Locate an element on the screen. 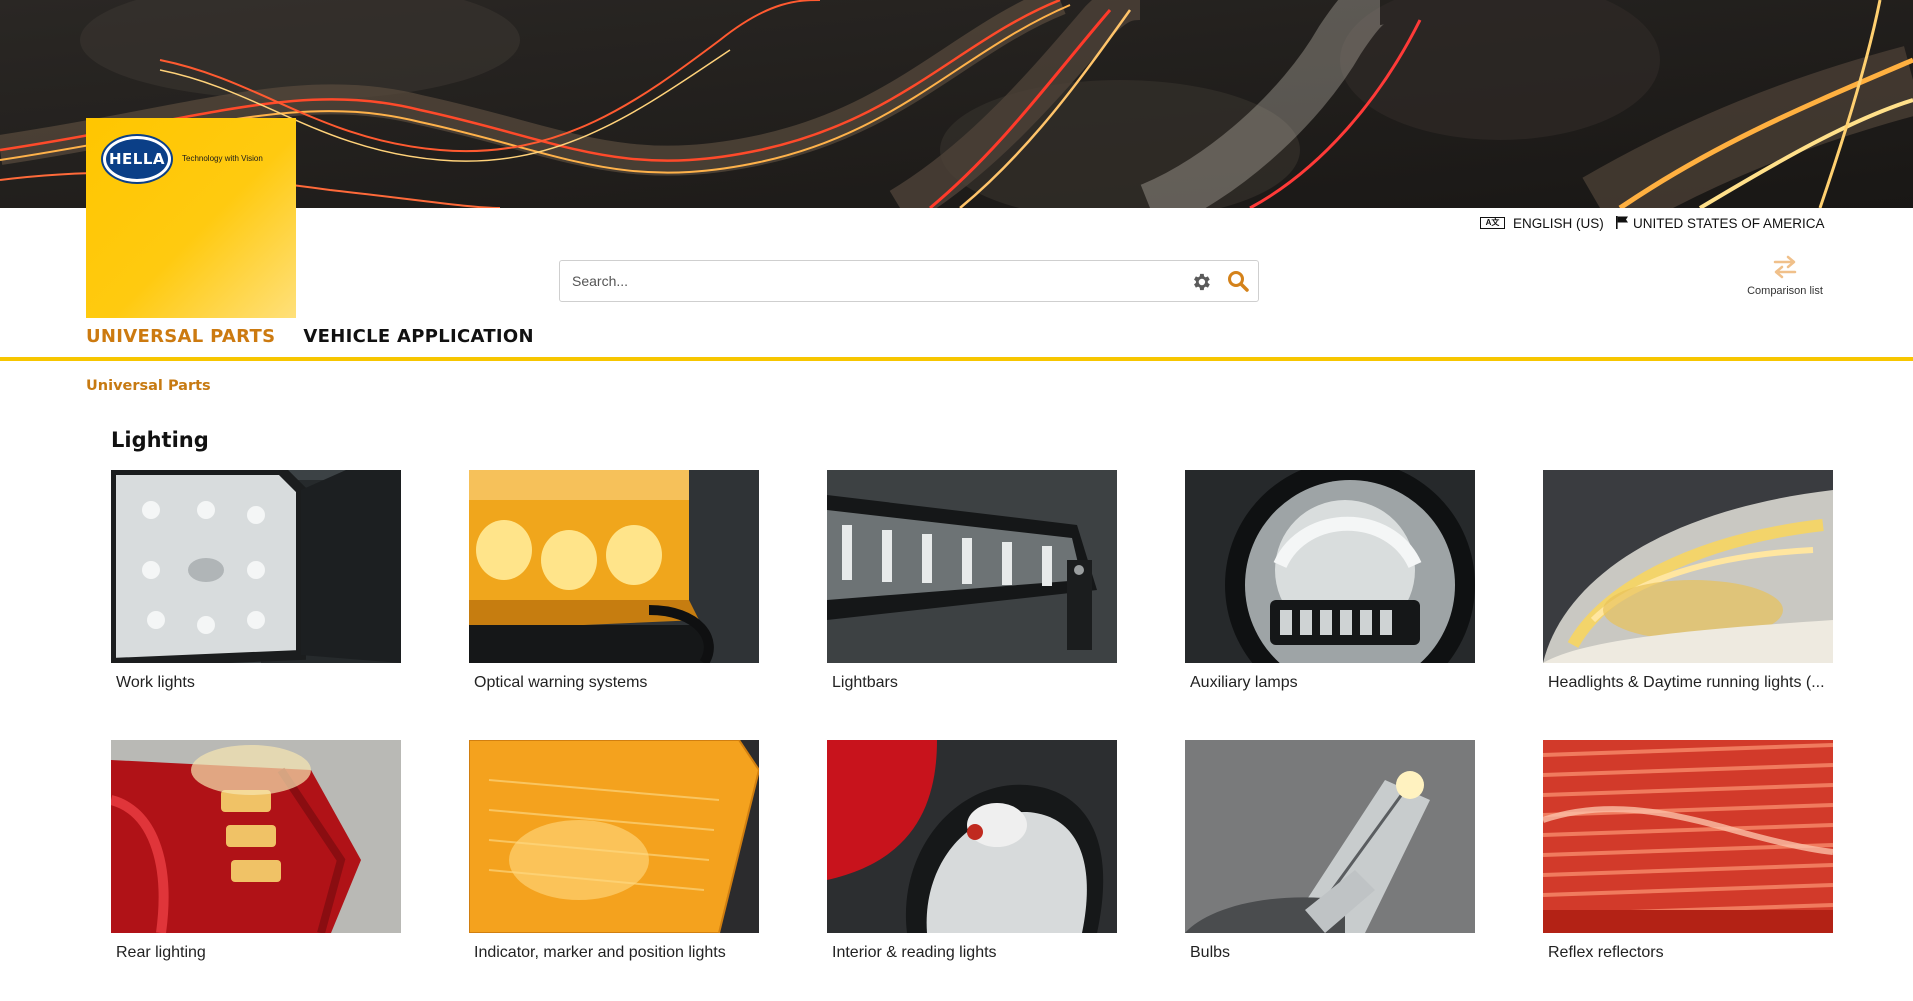 The height and width of the screenshot is (1001, 1913). comparison-list-label: Comparison list is located at coordinates (1785, 291).